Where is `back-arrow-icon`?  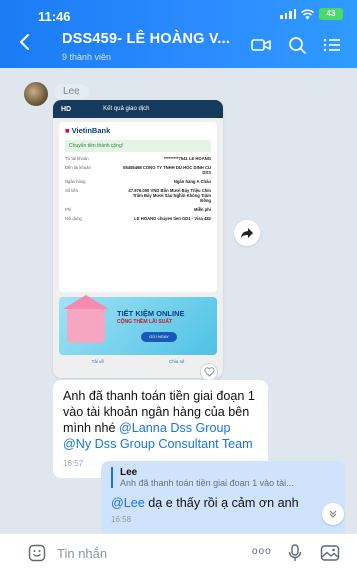 back-arrow-icon is located at coordinates (25, 42).